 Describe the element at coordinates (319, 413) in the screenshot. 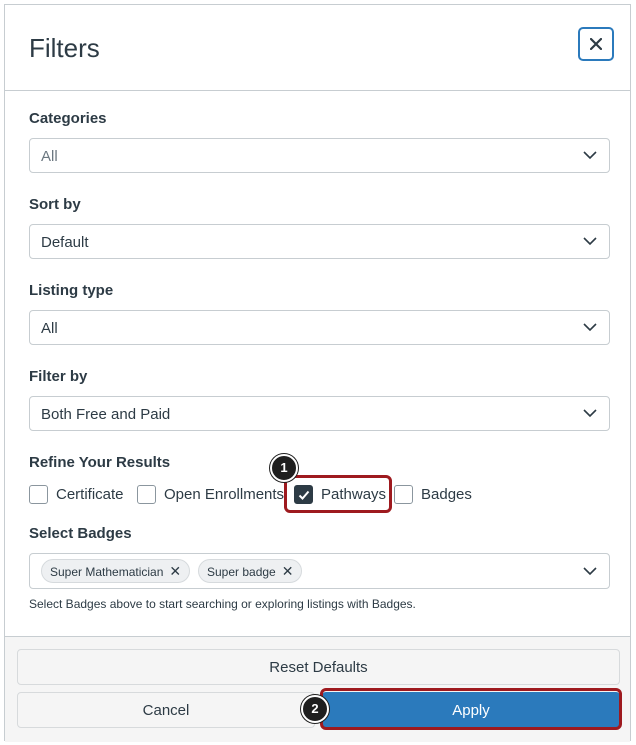

I see `filter-by-select: Both Free and Paid` at that location.